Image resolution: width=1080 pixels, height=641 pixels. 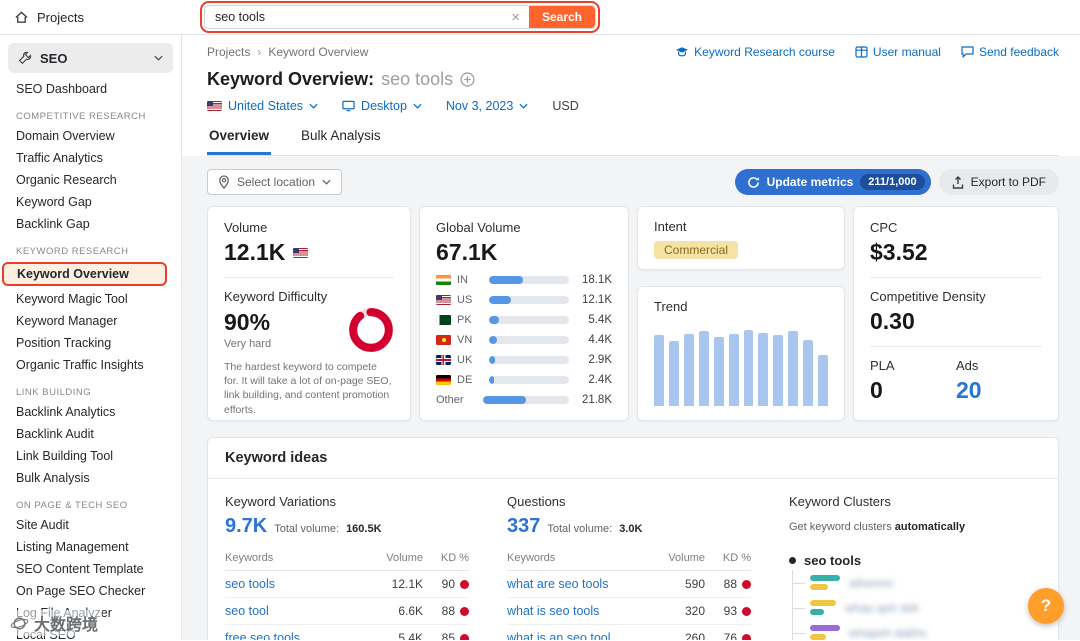 I want to click on keyword-link: what is an seo tool, so click(x=580, y=635).